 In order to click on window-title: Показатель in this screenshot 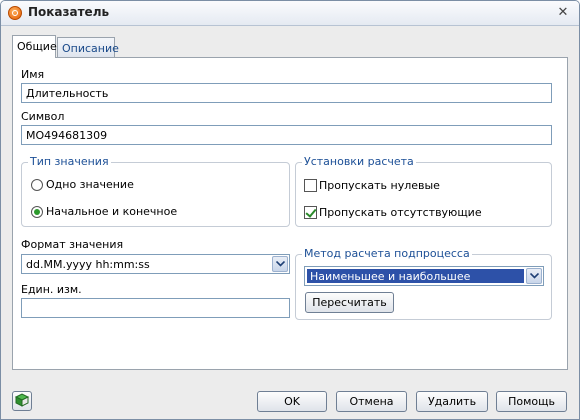, I will do `click(69, 12)`.